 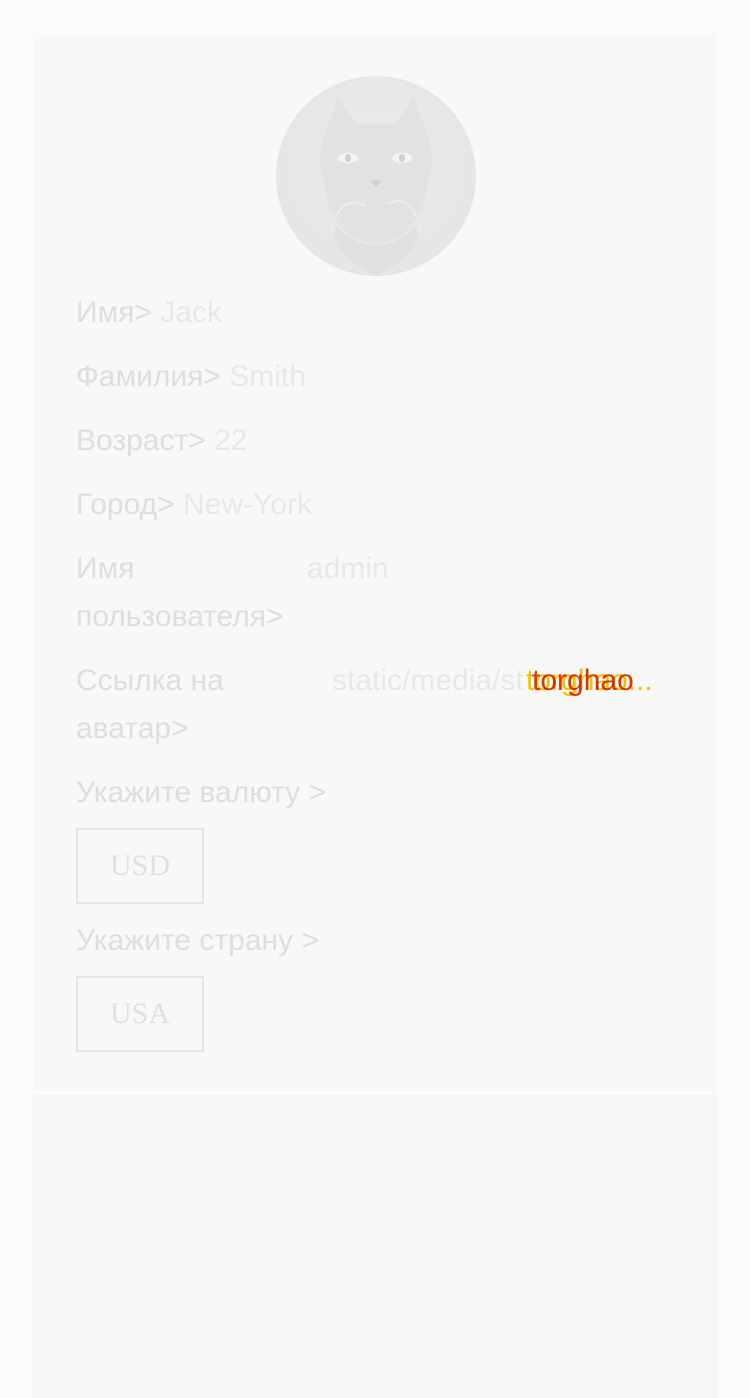 I want to click on avatar-link-overlay: torghao... torghao, so click(x=589, y=681).